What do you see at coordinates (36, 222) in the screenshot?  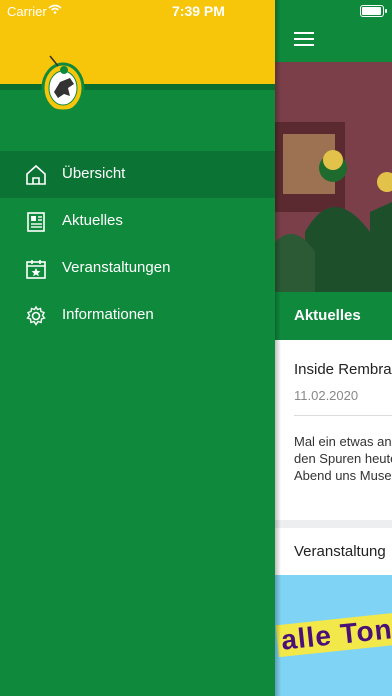 I see `news-icon` at bounding box center [36, 222].